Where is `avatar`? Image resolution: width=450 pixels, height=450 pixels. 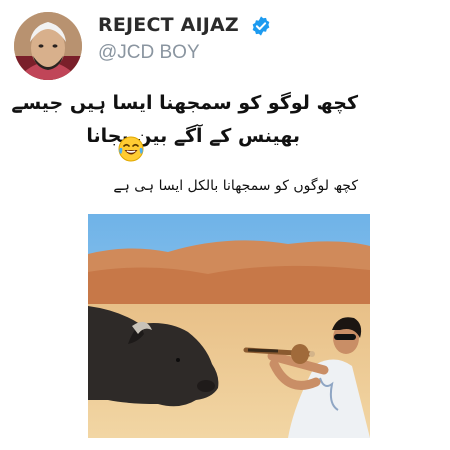
avatar is located at coordinates (48, 46).